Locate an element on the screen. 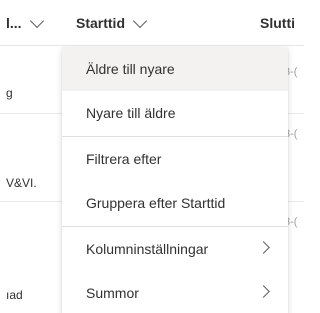 This screenshot has width=320, height=313. menu-item-label: Kolumninställningar is located at coordinates (147, 249).